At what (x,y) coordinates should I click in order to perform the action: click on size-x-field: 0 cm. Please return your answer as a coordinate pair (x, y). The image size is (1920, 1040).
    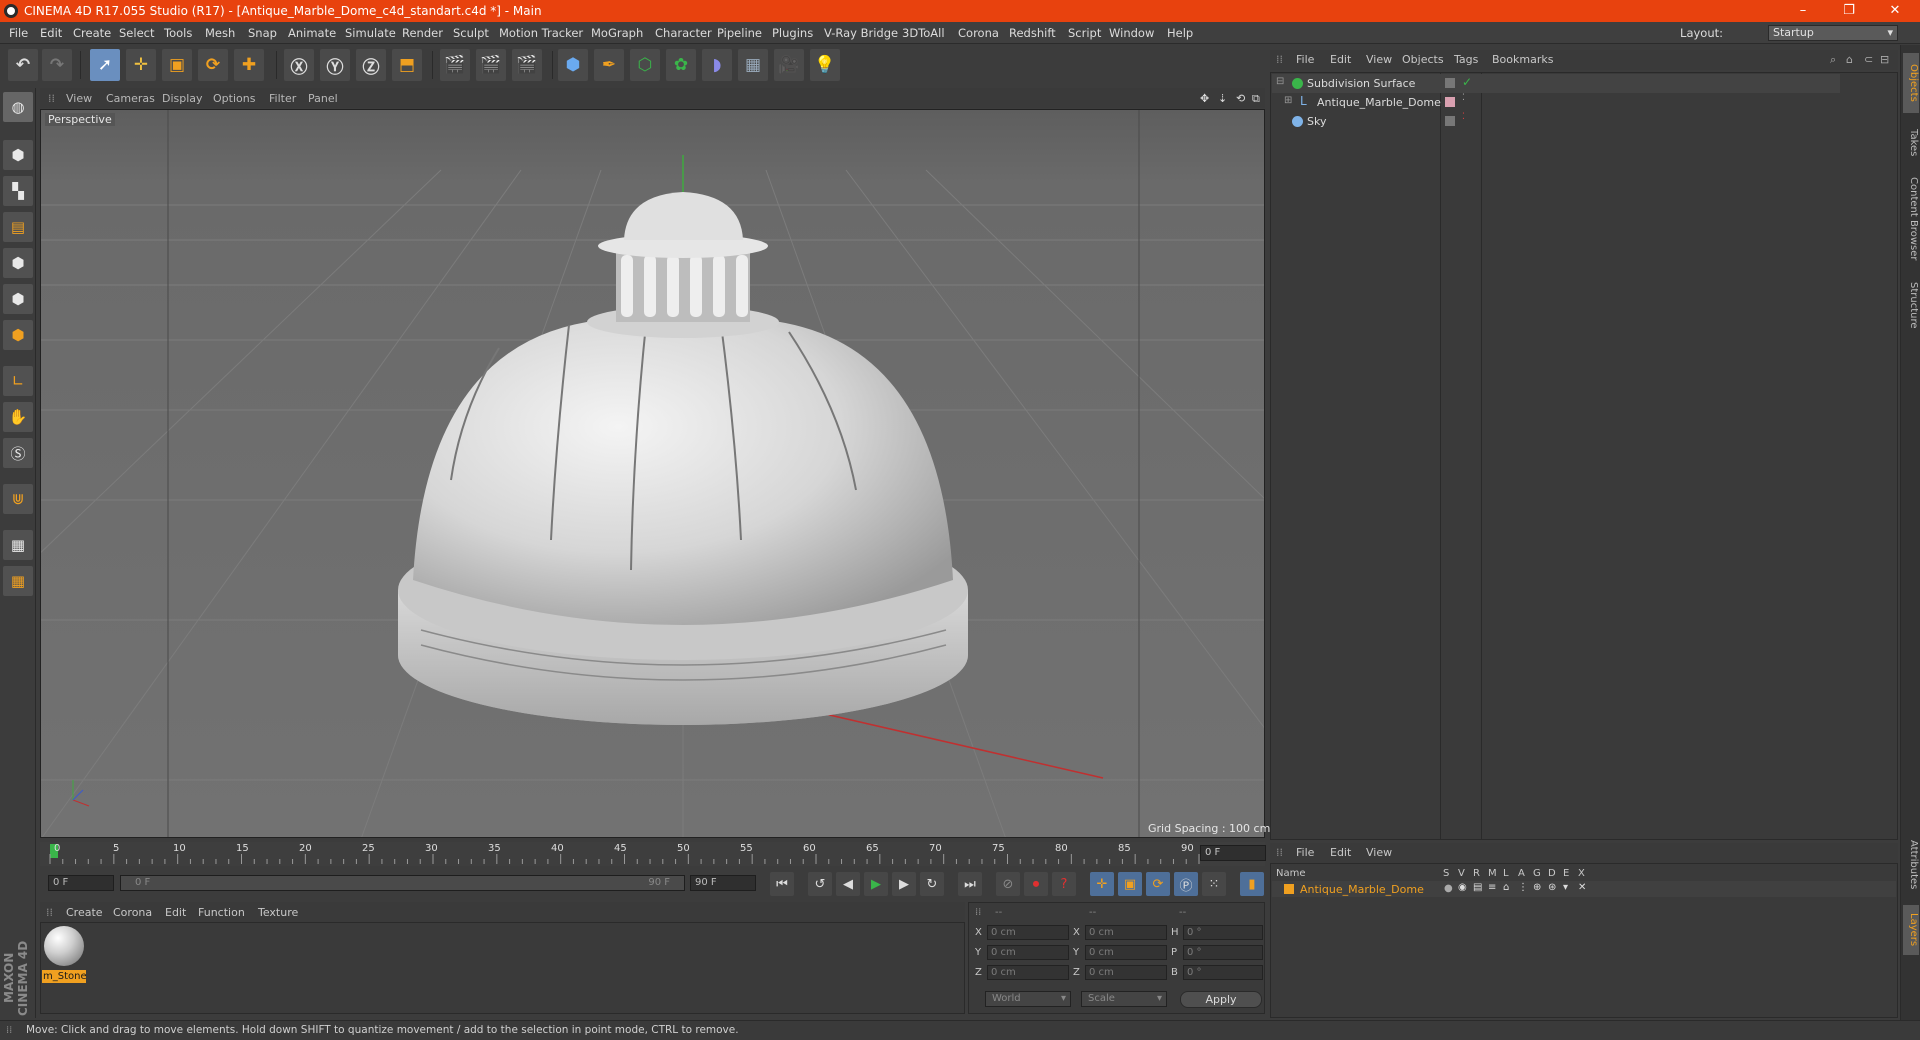
    Looking at the image, I should click on (1126, 932).